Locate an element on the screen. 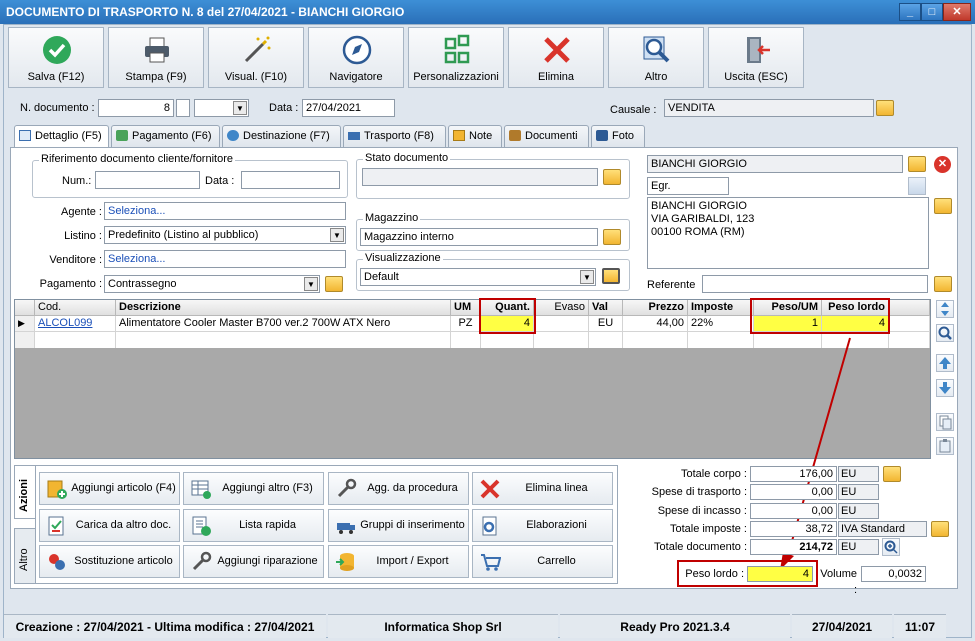 The width and height of the screenshot is (975, 641). preview-button: Visual. (F10) is located at coordinates (256, 57).